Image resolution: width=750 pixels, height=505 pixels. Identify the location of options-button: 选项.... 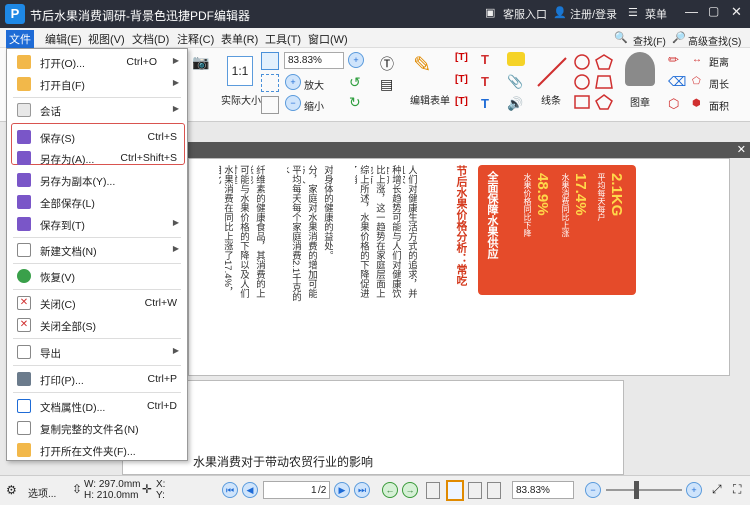
(42, 492).